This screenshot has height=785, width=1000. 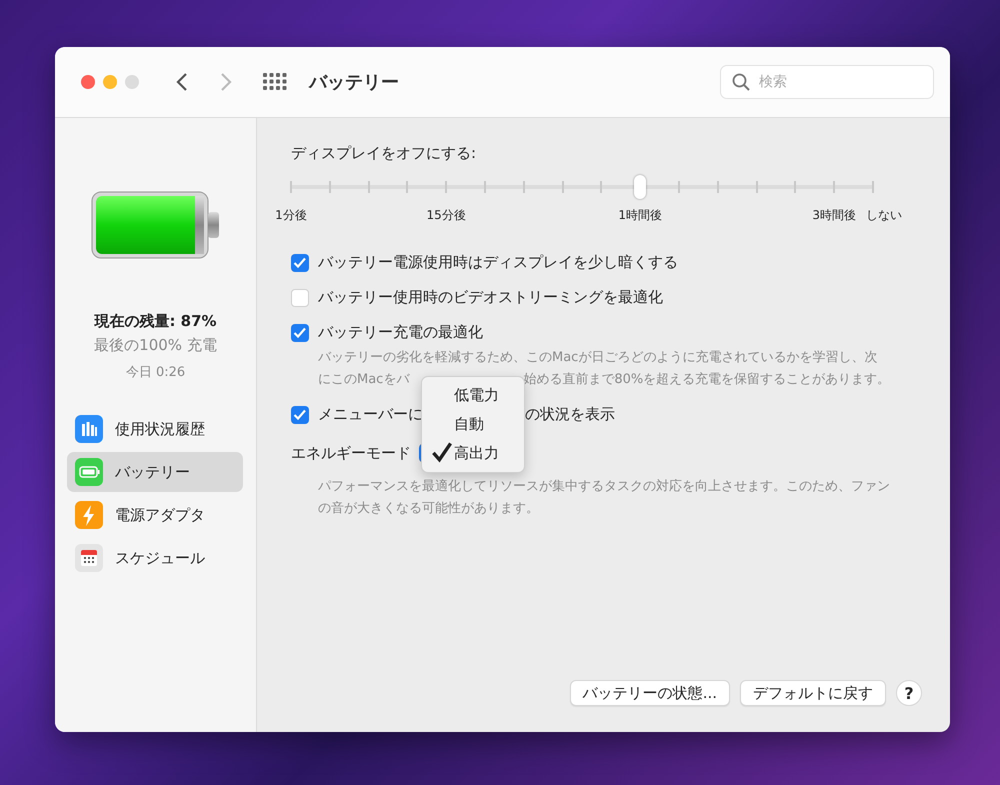 What do you see at coordinates (706, 380) in the screenshot?
I see `description-text: 始める直前まで80%を超える充電を保留することがあります。` at bounding box center [706, 380].